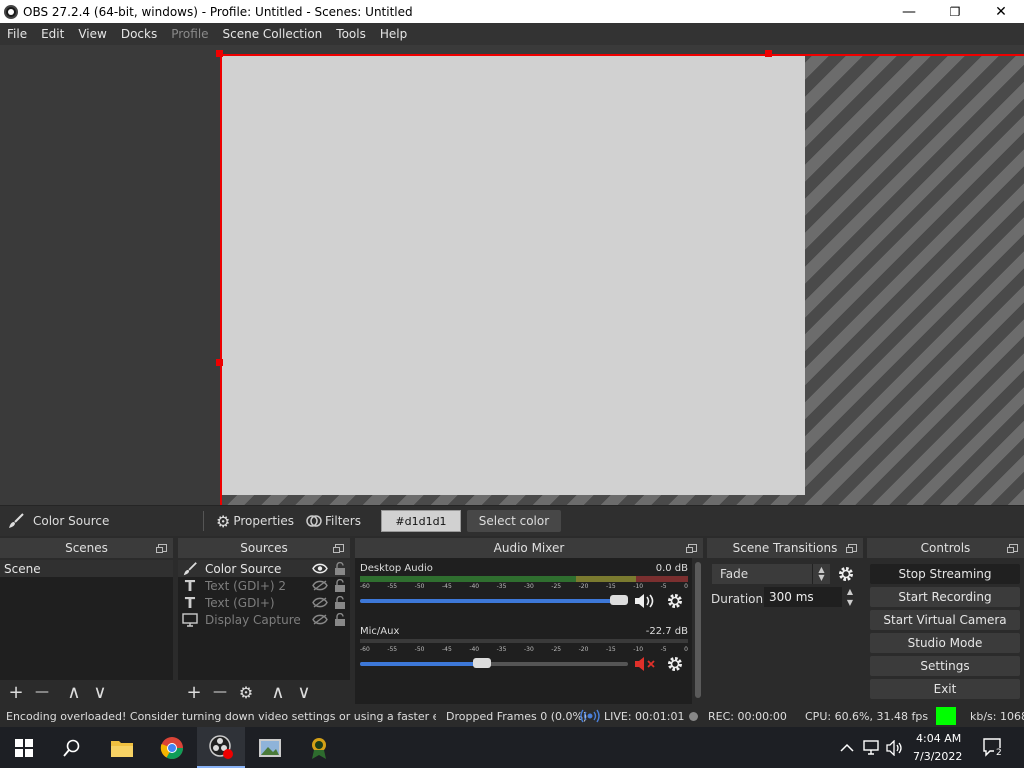 The width and height of the screenshot is (1024, 768). I want to click on add-scene-button: +, so click(16, 692).